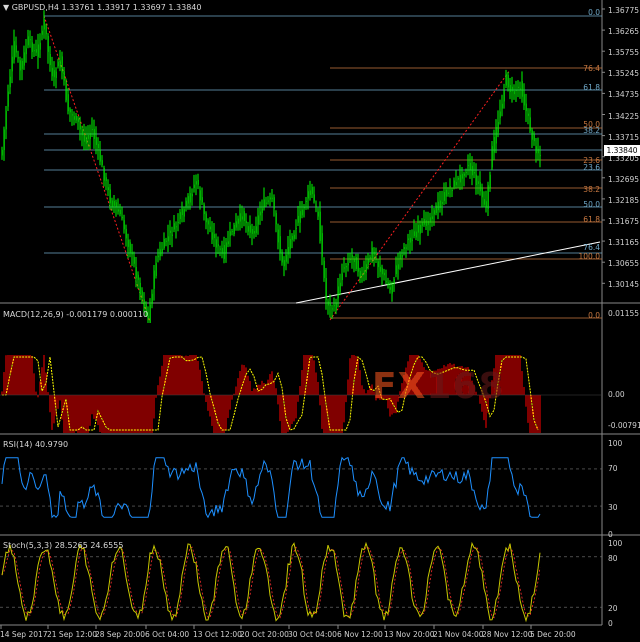  Describe the element at coordinates (624, 285) in the screenshot. I see `price-axis-label: 1.30145` at that location.